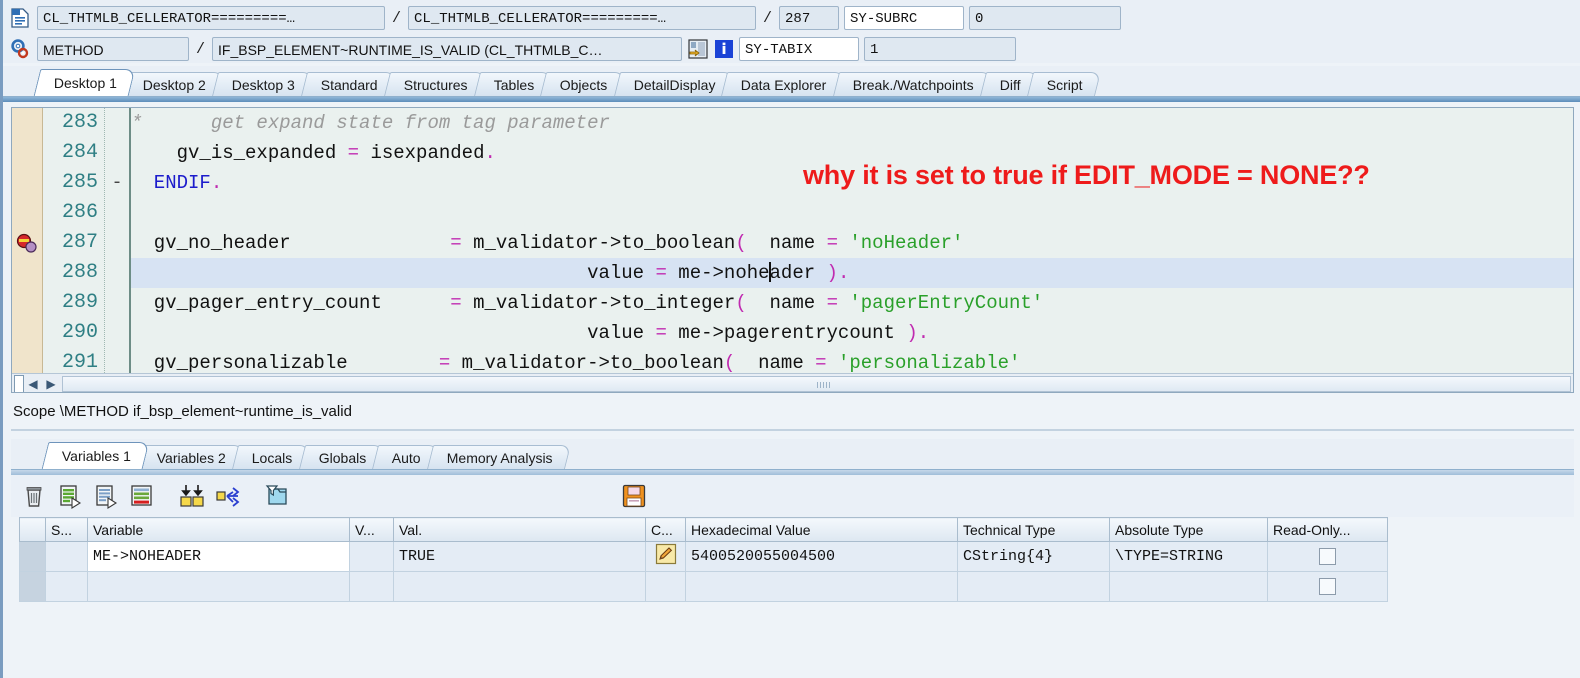 This screenshot has height=678, width=1580. What do you see at coordinates (783, 84) in the screenshot?
I see `tab-data-explorer: Data Explorer` at bounding box center [783, 84].